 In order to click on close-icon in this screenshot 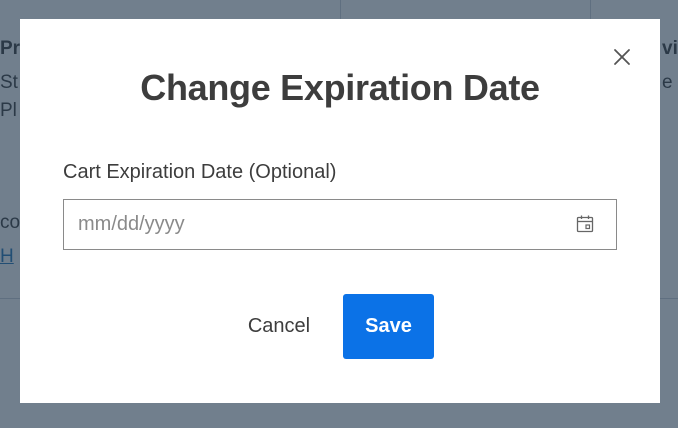, I will do `click(622, 57)`.